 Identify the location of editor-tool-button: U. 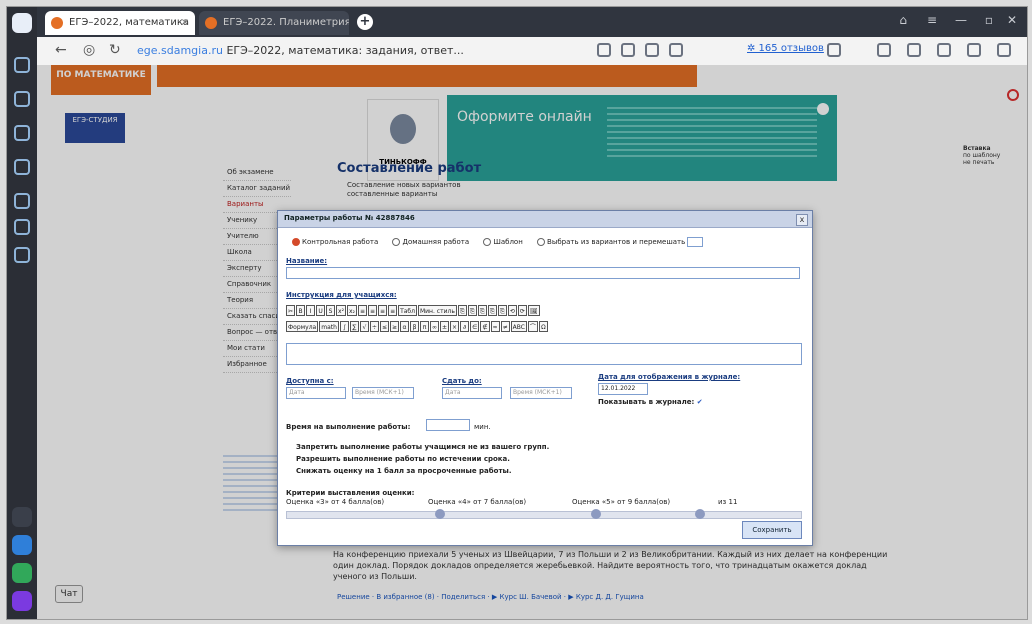
(321, 310).